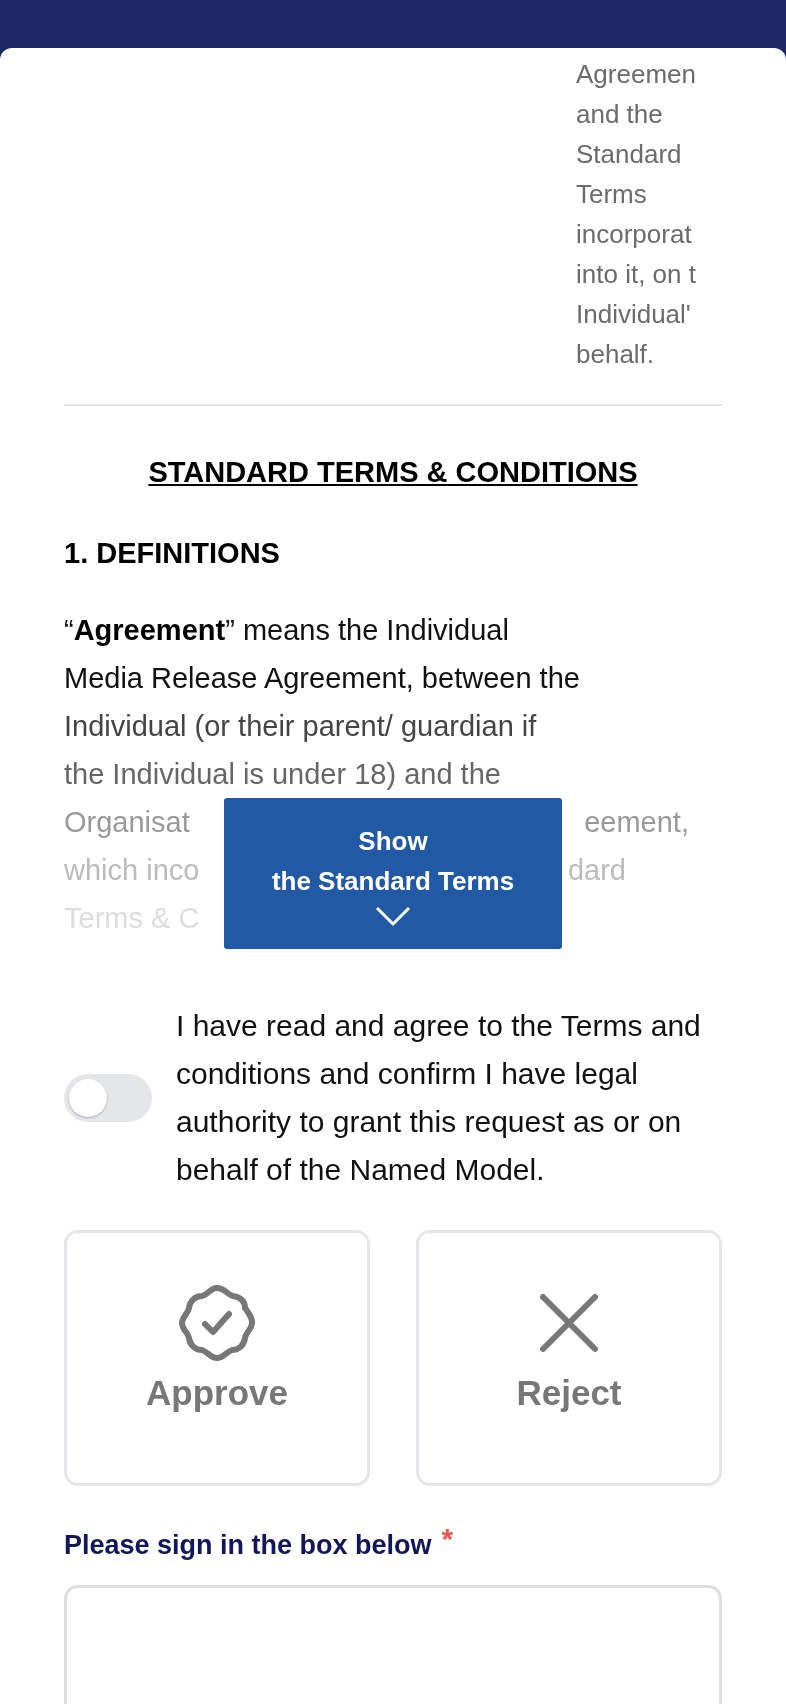  Describe the element at coordinates (636, 822) in the screenshot. I see `faded-text: eement,` at that location.